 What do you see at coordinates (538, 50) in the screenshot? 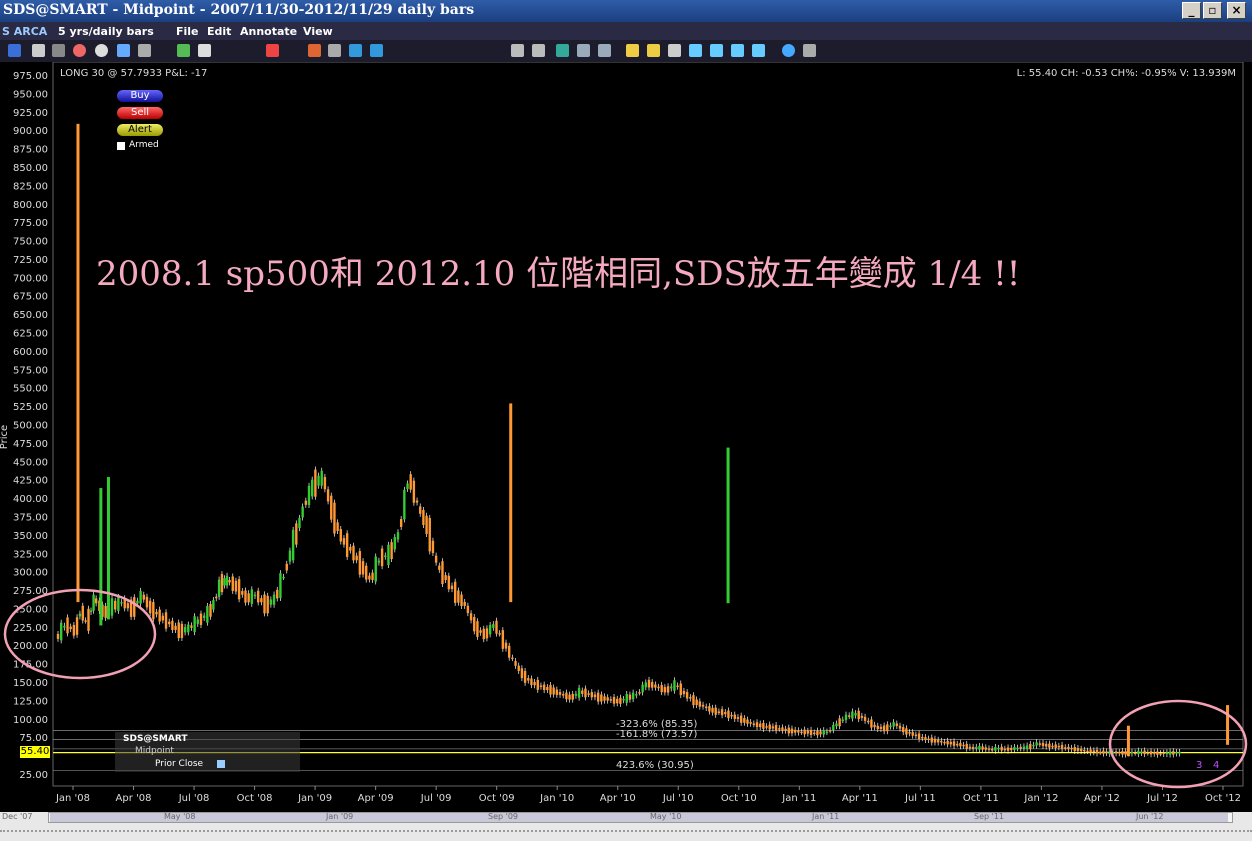
I see `redo-icon` at bounding box center [538, 50].